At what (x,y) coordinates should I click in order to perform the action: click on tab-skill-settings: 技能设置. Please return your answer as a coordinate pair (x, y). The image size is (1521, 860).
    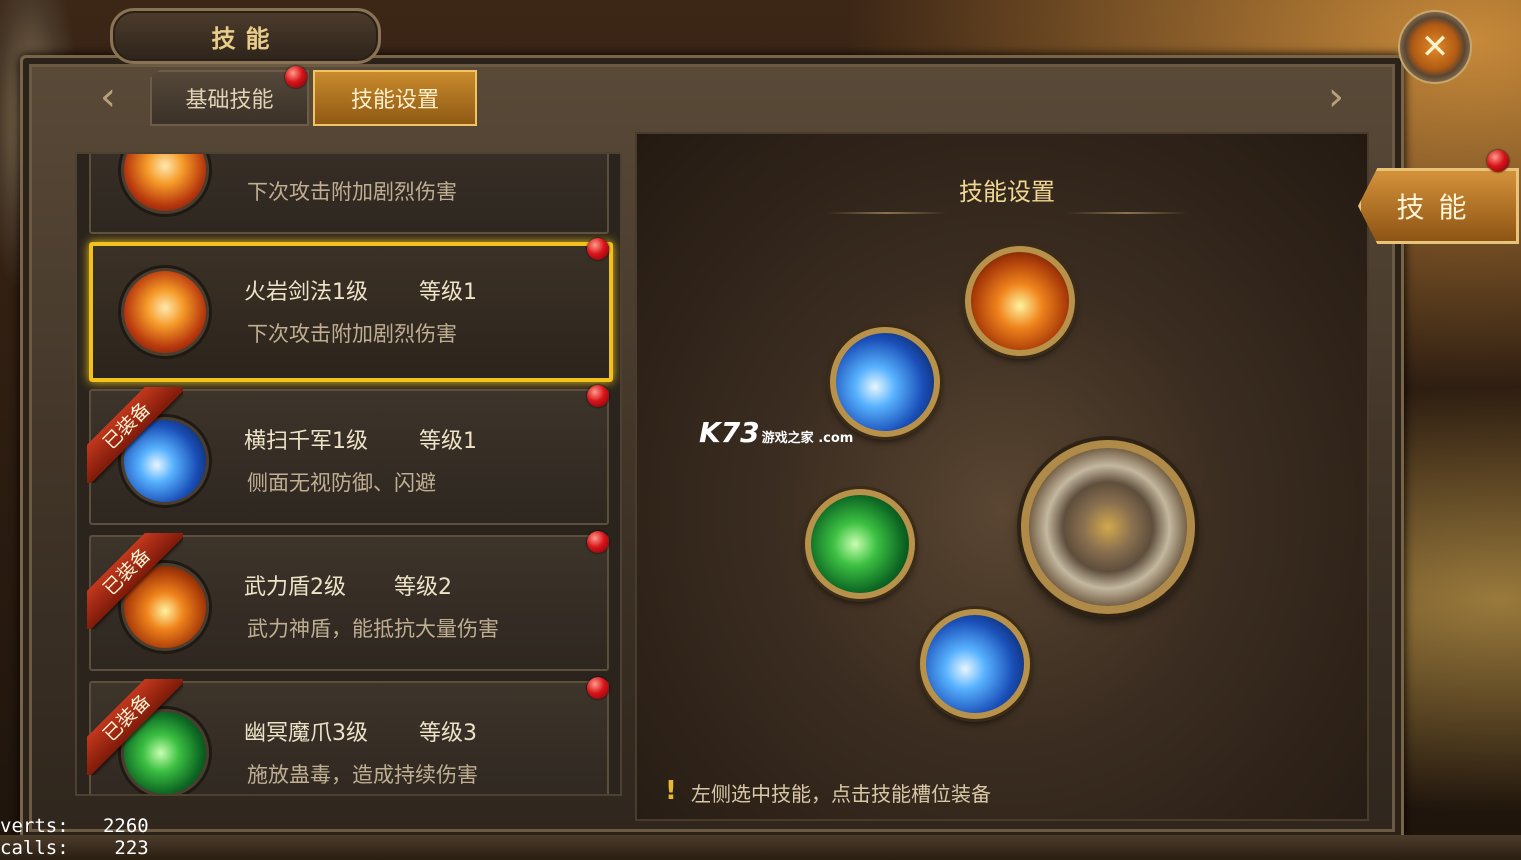
    Looking at the image, I should click on (395, 98).